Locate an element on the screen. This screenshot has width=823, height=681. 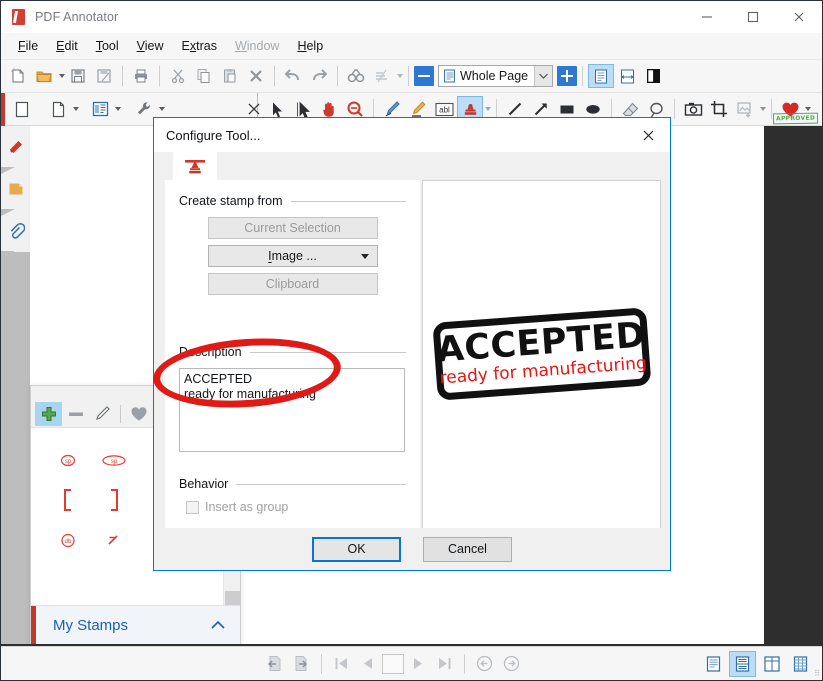
single-page-layout-icon is located at coordinates (713, 664).